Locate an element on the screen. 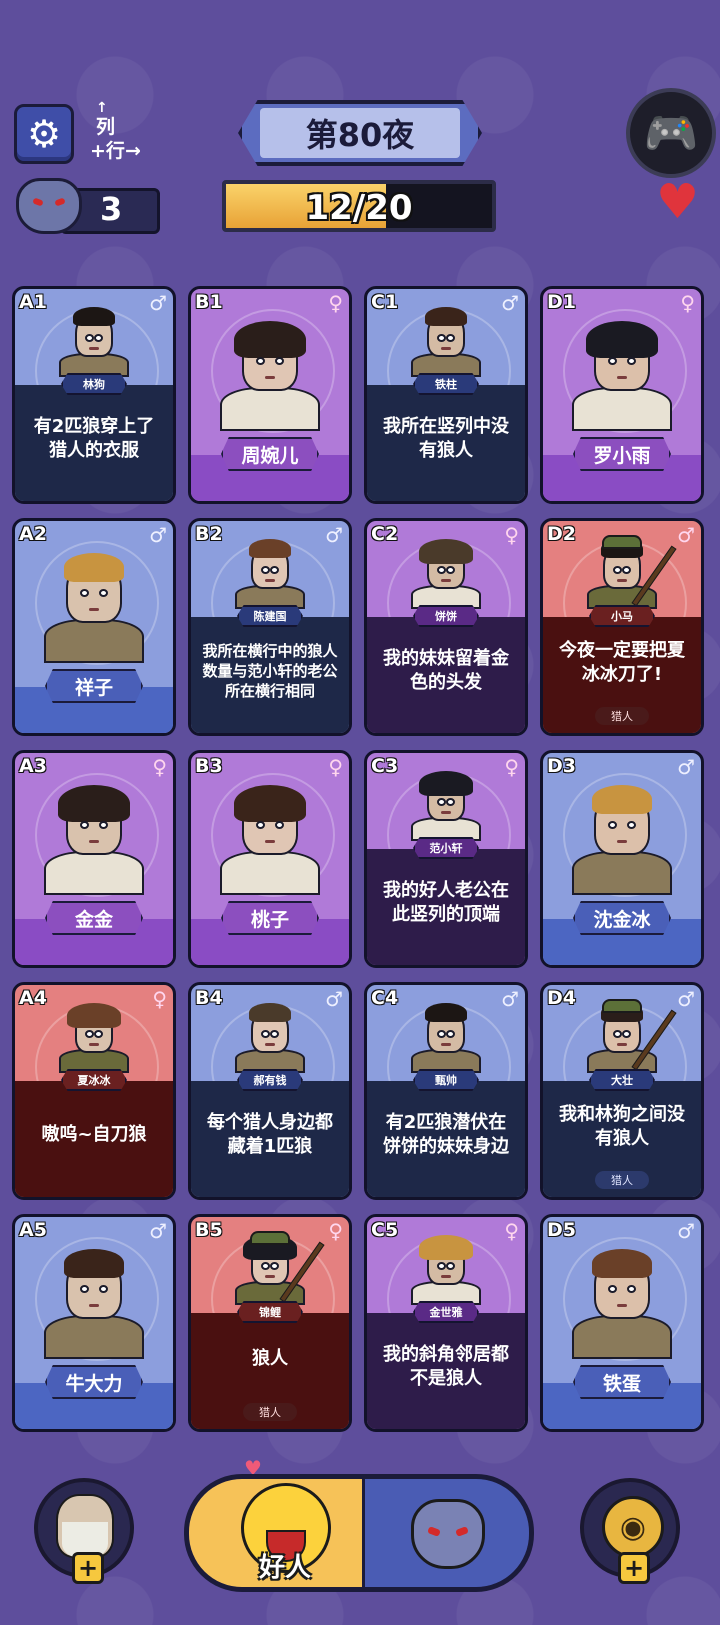 The width and height of the screenshot is (720, 1625). eye-icon: ◉ is located at coordinates (633, 1527).